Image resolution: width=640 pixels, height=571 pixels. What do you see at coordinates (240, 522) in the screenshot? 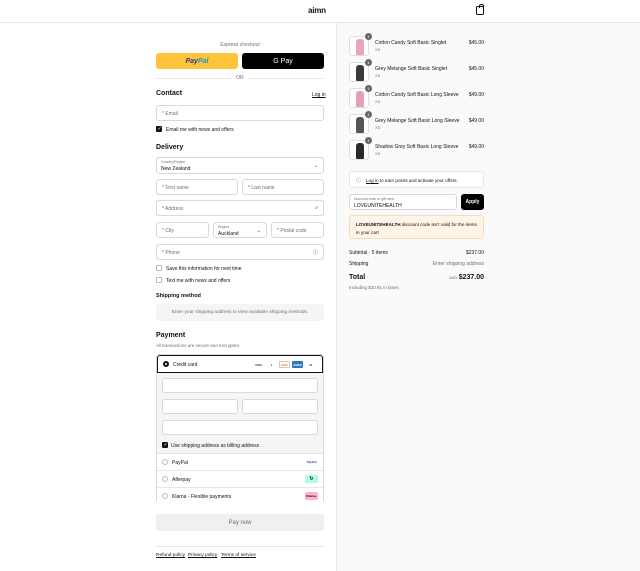
I see `pay-now-button: Pay now` at bounding box center [240, 522].